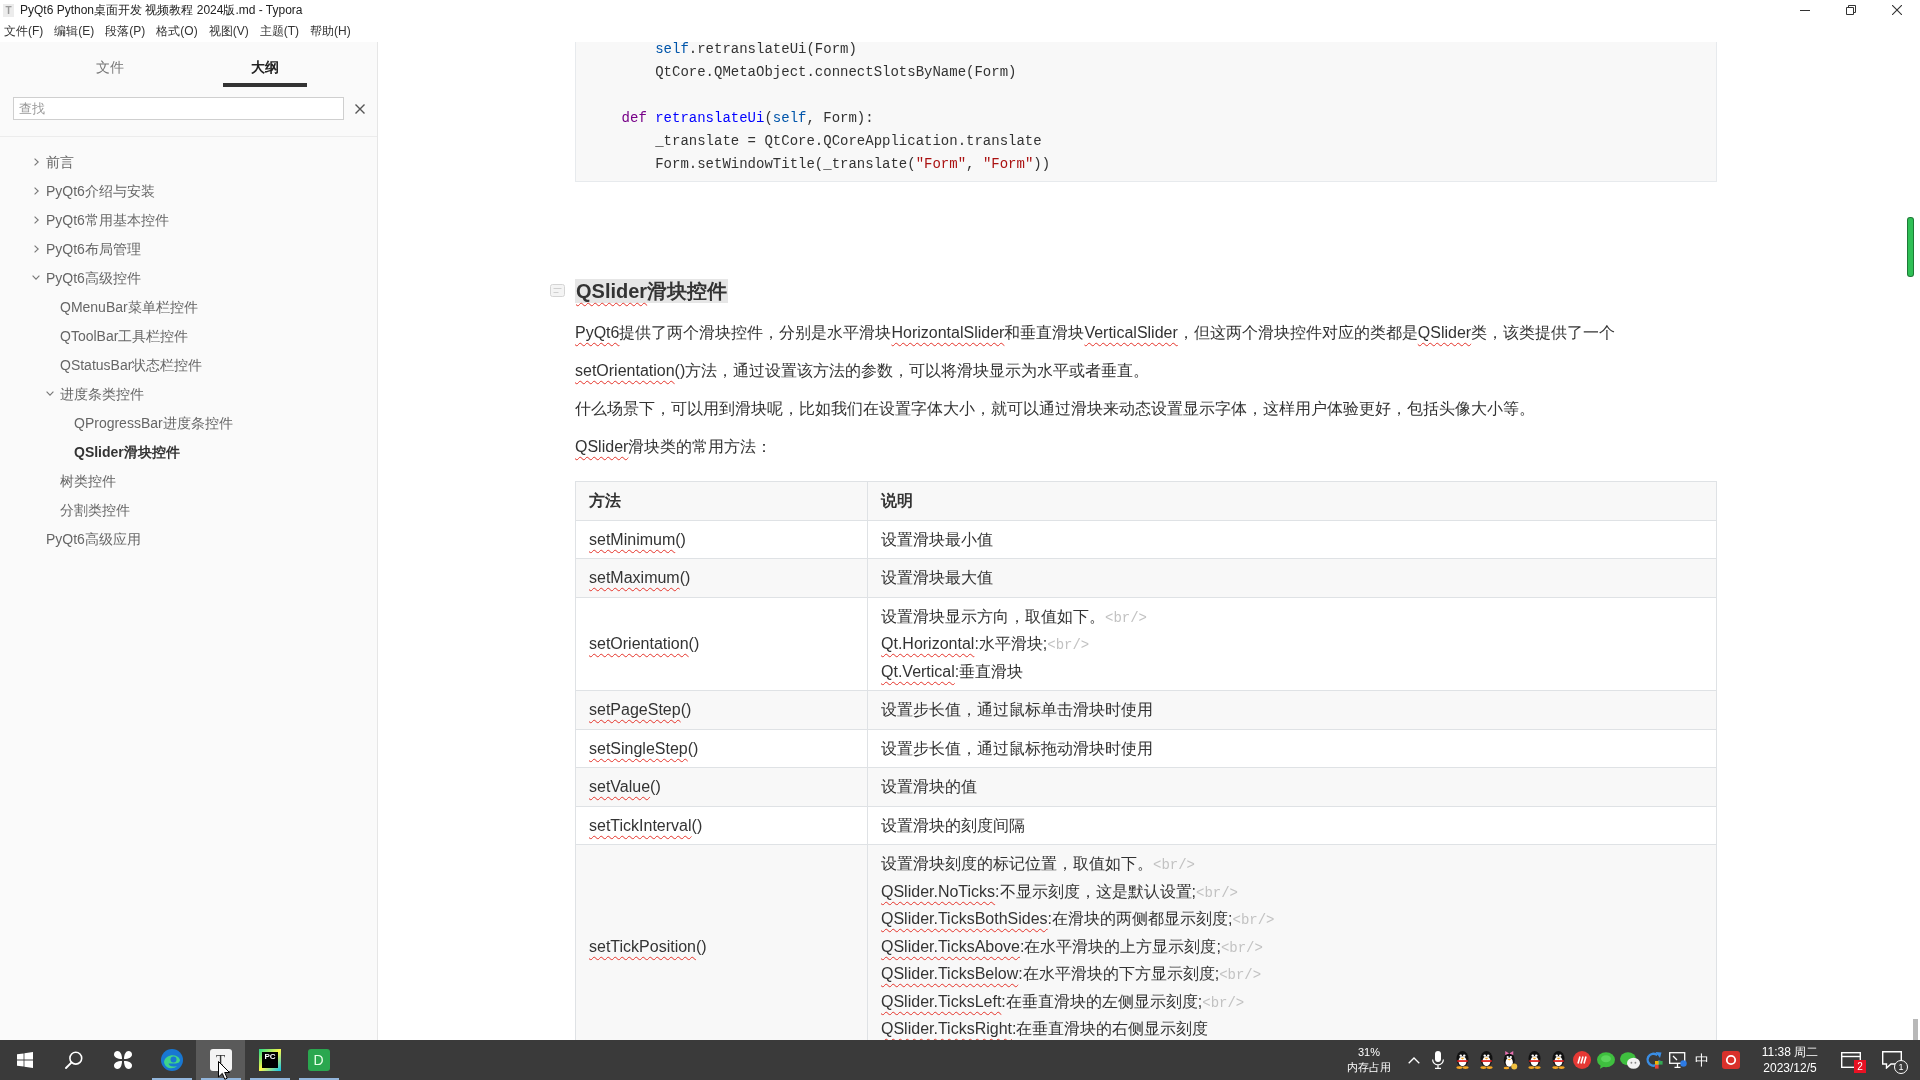 The width and height of the screenshot is (1920, 1080). Describe the element at coordinates (1369, 1052) in the screenshot. I see `memory-percent: 31%` at that location.